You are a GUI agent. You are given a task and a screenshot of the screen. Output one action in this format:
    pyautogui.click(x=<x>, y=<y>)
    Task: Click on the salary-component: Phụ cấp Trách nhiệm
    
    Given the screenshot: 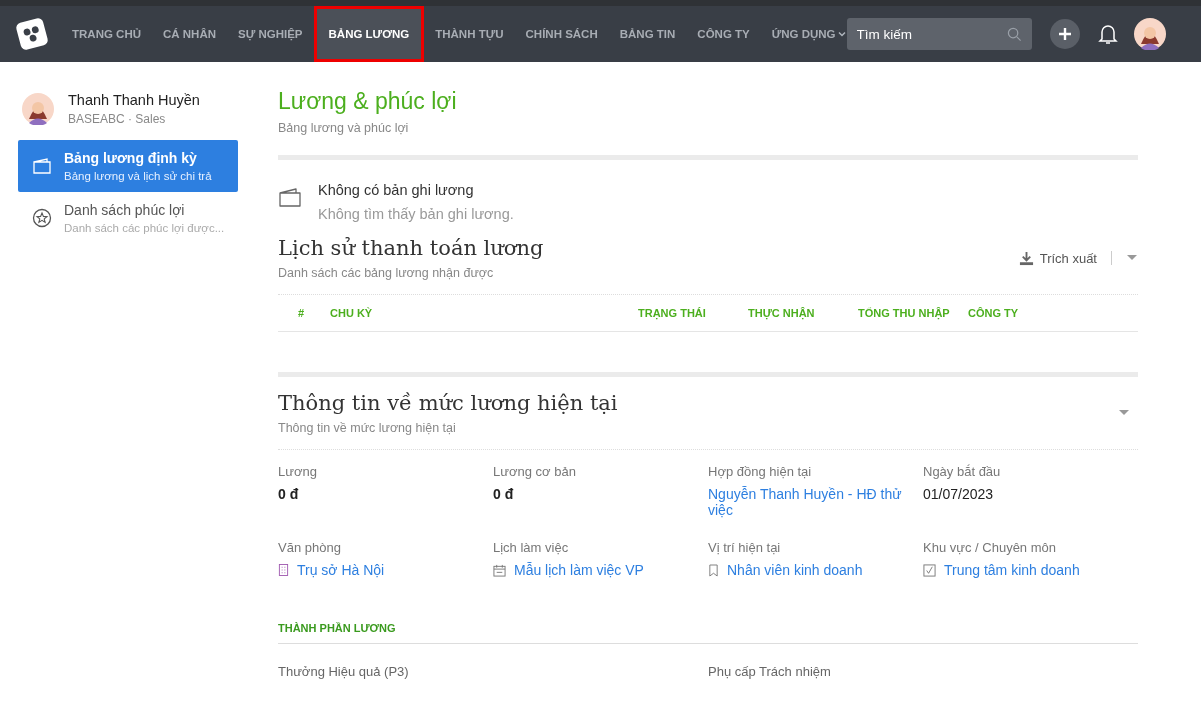 What is the action you would take?
    pyautogui.click(x=770, y=671)
    